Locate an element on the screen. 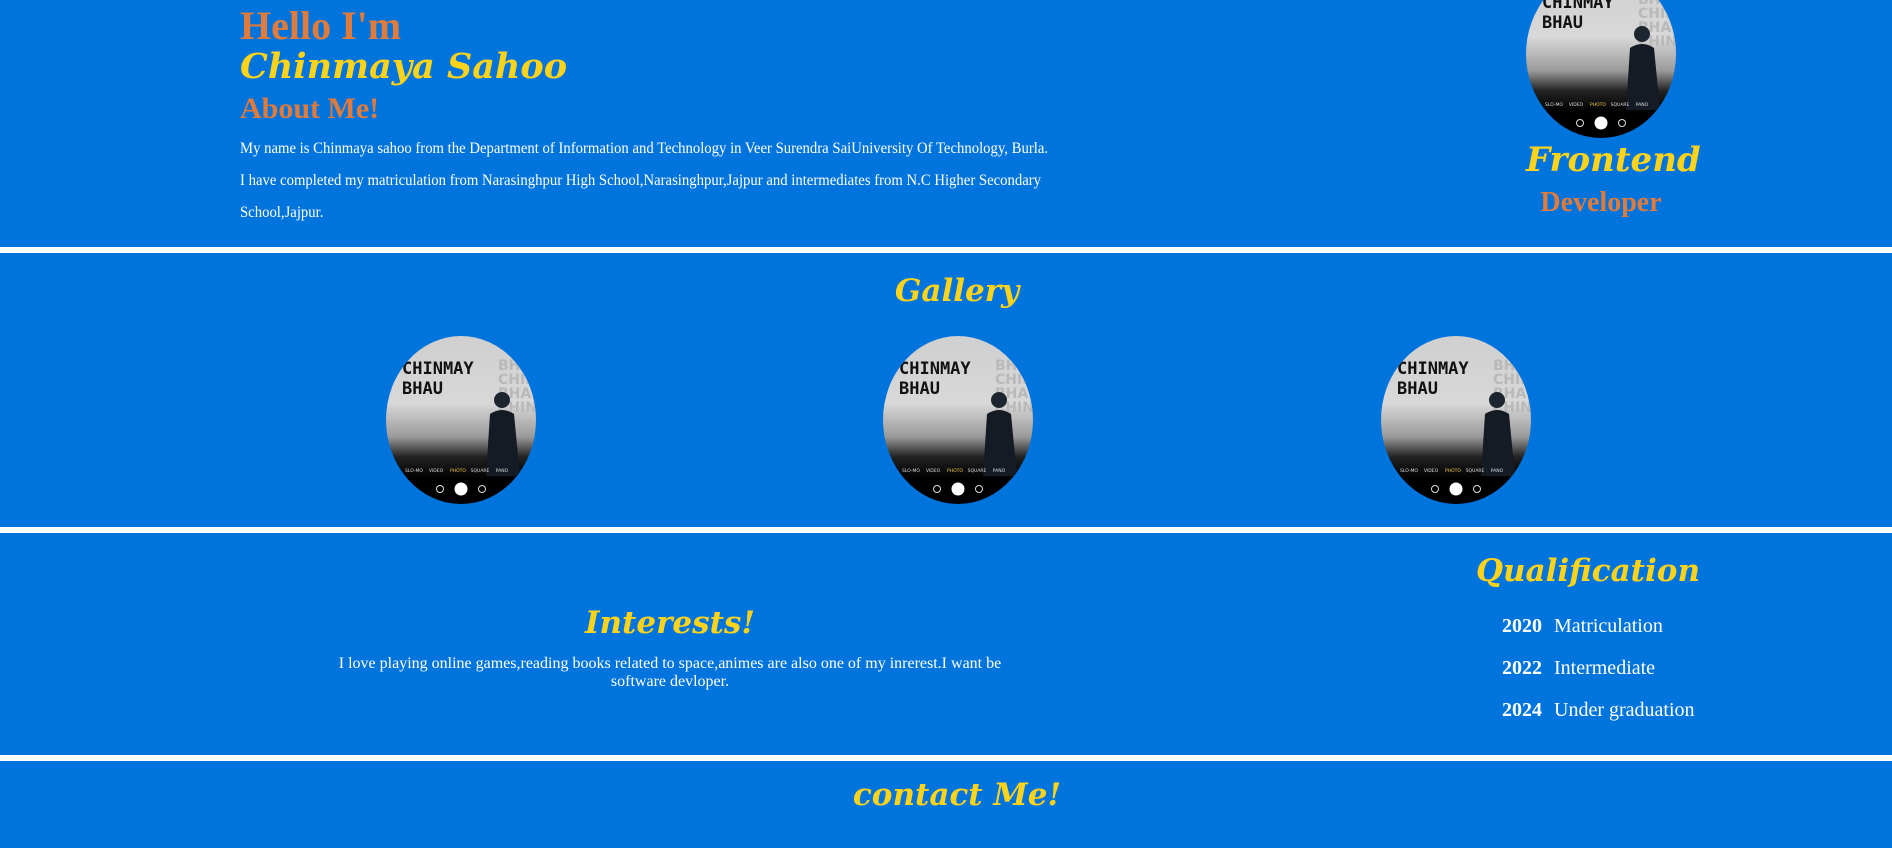 This screenshot has height=848, width=1892. contact-title: contact Me! is located at coordinates (957, 795).